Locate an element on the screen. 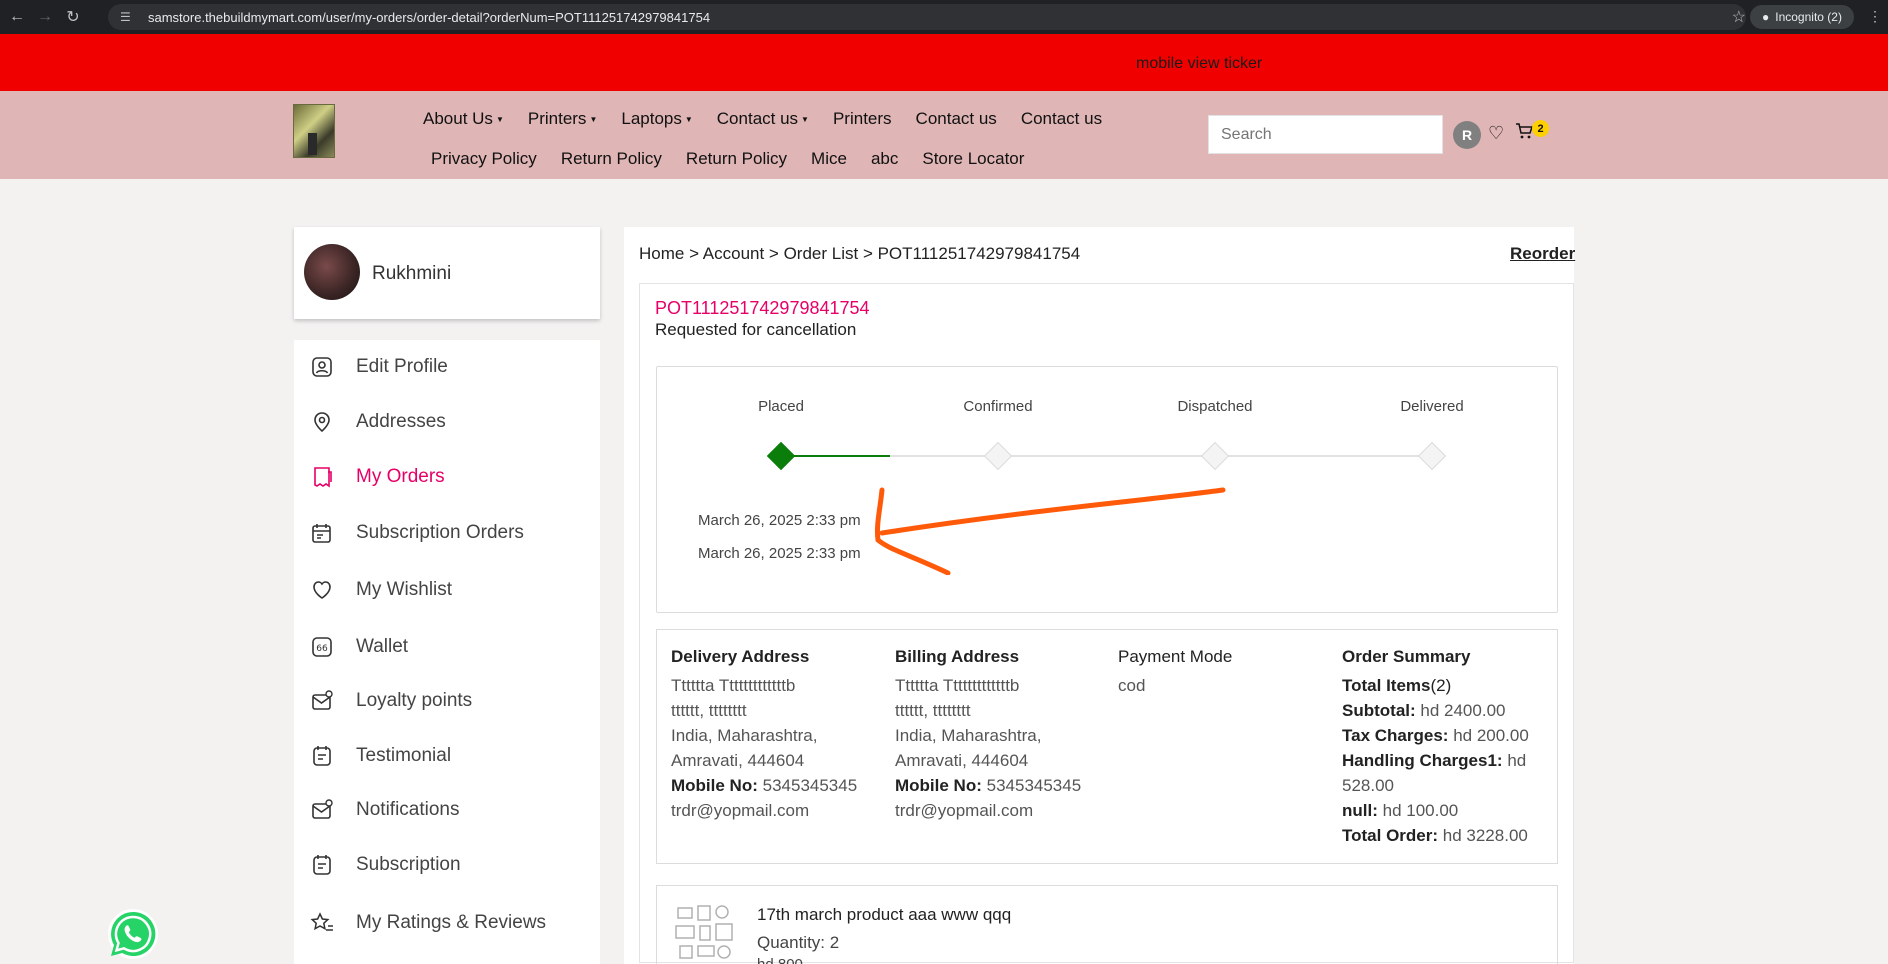 This screenshot has height=964, width=1888. sidebar-item-label: My Ratings & Reviews is located at coordinates (451, 922).